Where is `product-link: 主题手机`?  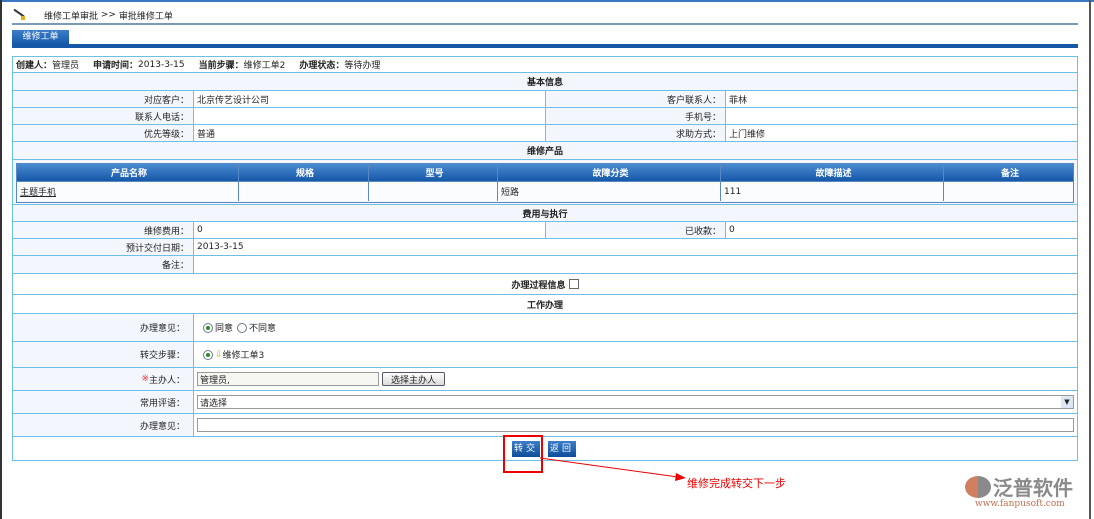 product-link: 主题手机 is located at coordinates (38, 191).